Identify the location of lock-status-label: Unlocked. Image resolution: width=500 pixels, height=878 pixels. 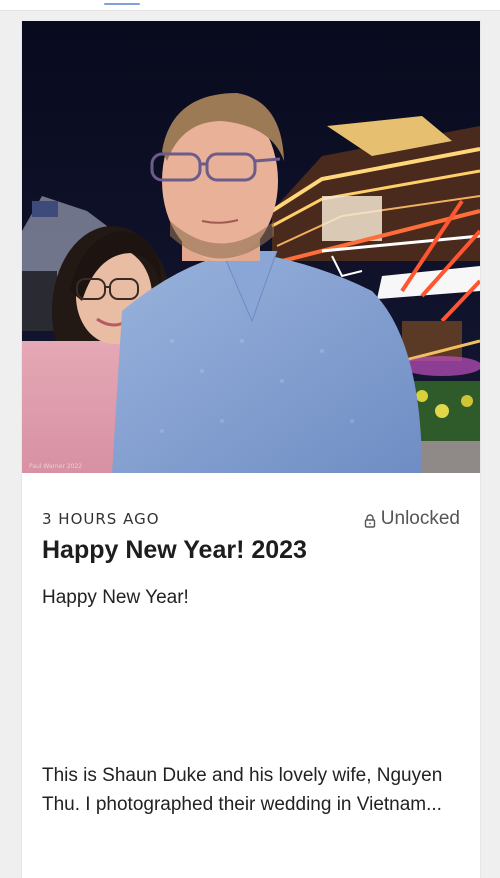
(420, 518).